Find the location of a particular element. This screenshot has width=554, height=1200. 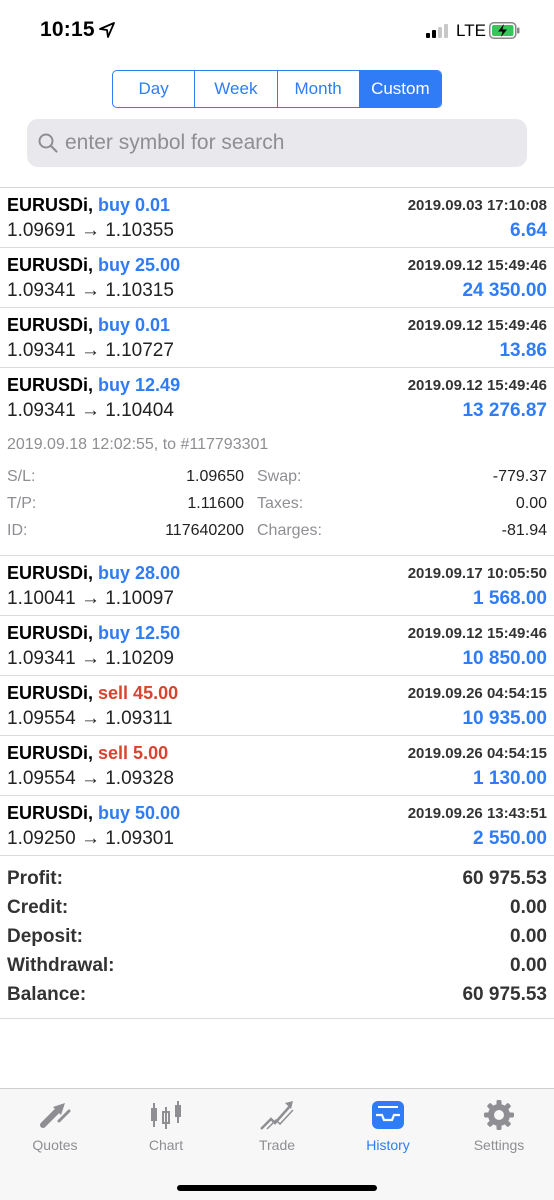

quotes-arrows-icon is located at coordinates (55, 1115).